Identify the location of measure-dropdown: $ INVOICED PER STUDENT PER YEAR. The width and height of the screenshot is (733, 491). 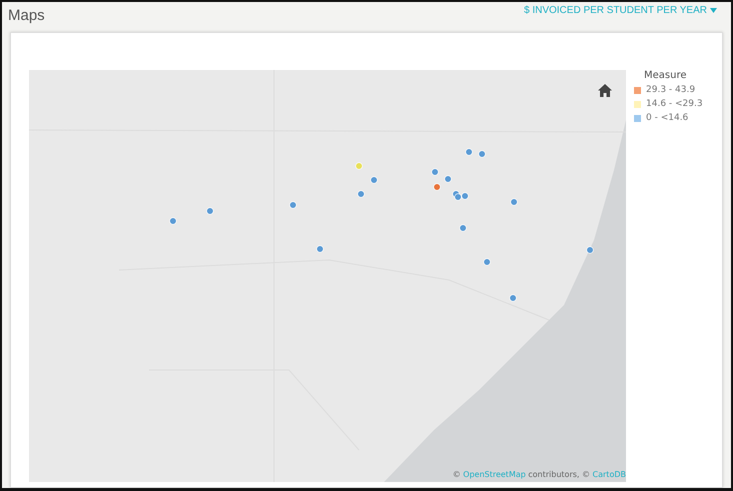
(620, 10).